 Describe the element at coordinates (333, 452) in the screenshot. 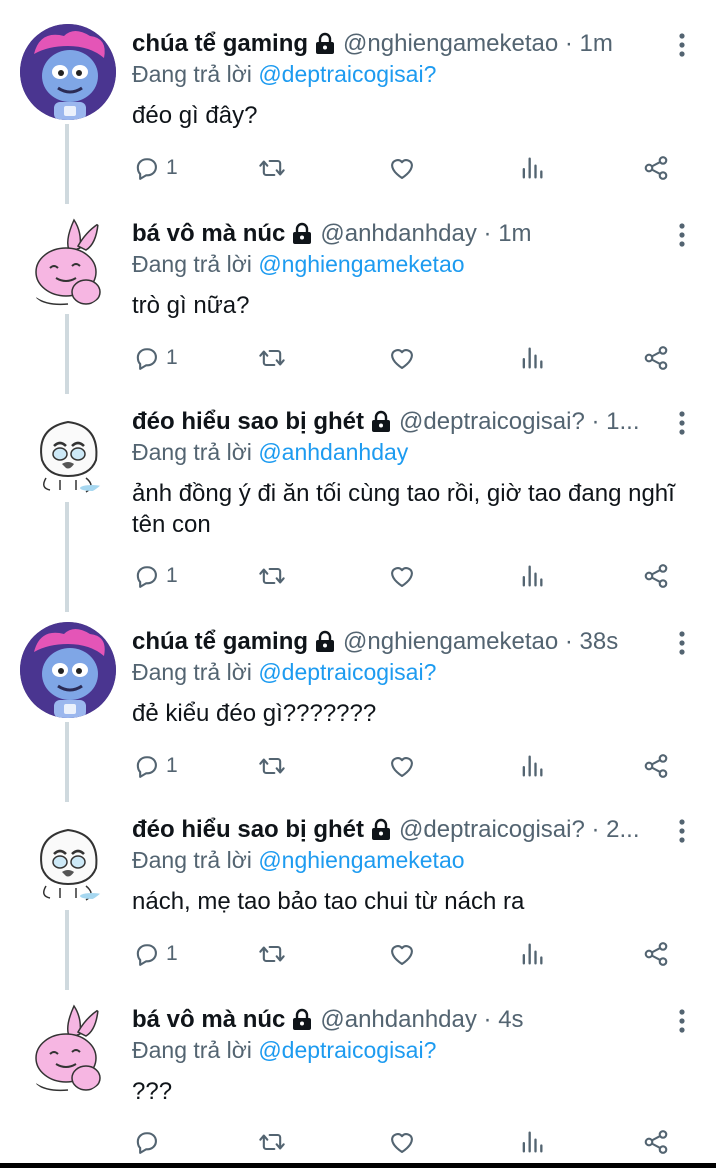

I see `mention-link: @anhdanhday` at that location.